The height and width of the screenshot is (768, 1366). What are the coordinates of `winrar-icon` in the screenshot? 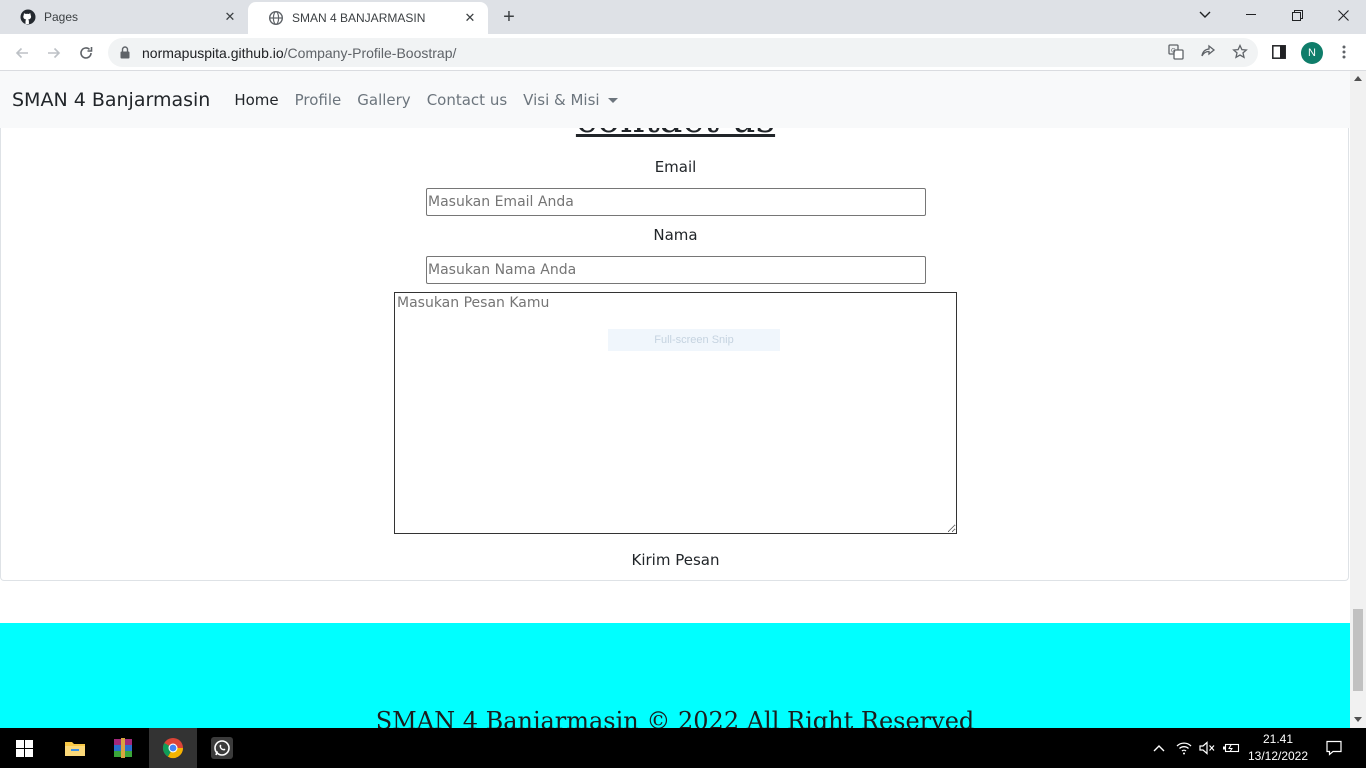 It's located at (123, 748).